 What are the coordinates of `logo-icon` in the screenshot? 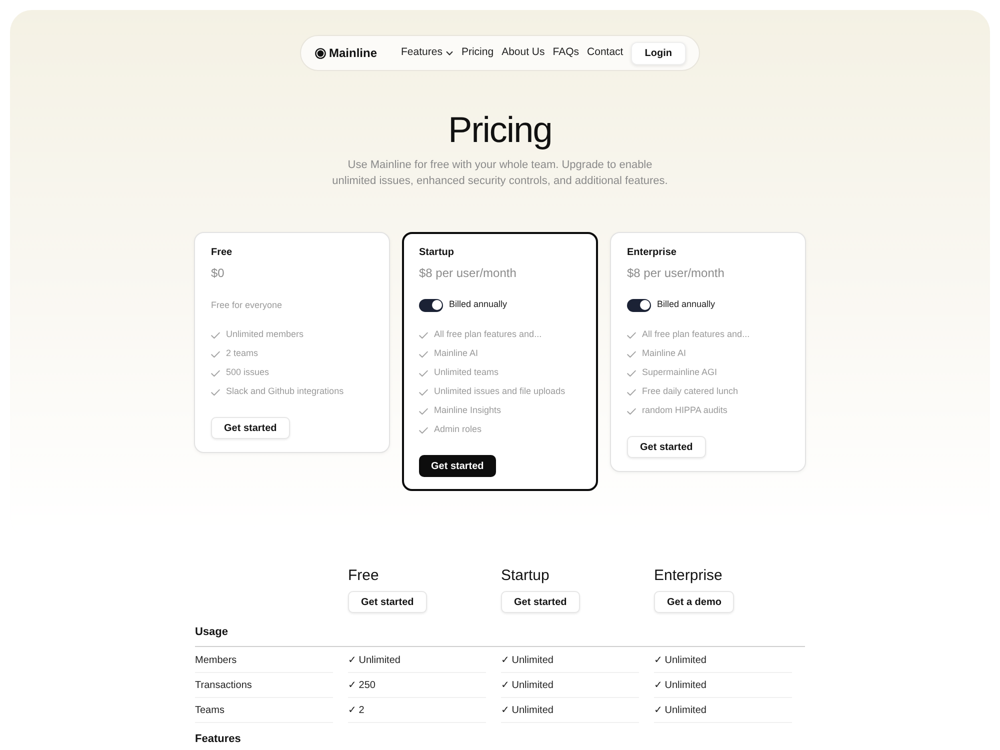 It's located at (320, 53).